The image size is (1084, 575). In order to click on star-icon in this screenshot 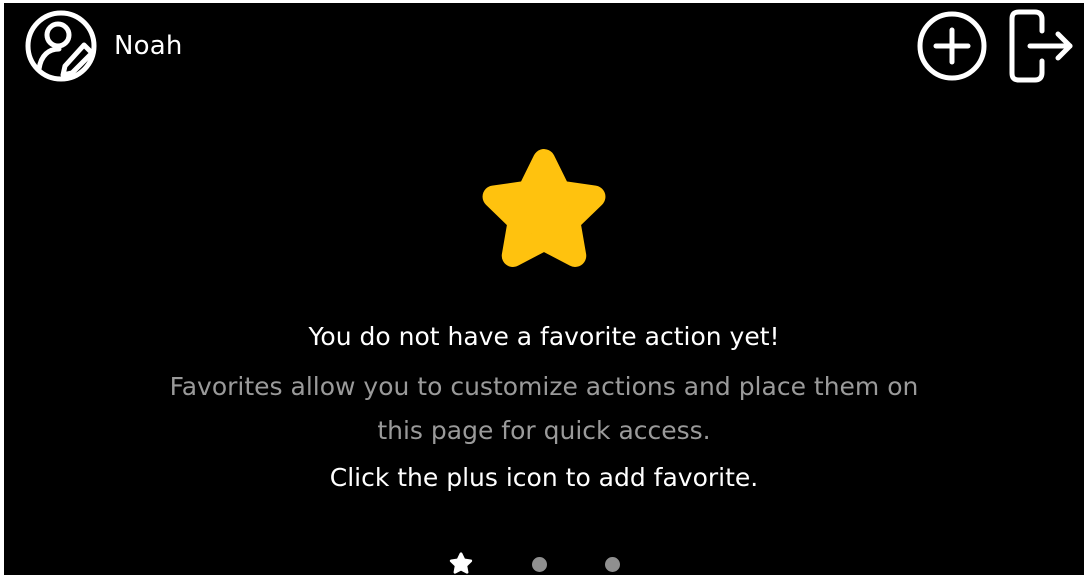, I will do `click(544, 208)`.